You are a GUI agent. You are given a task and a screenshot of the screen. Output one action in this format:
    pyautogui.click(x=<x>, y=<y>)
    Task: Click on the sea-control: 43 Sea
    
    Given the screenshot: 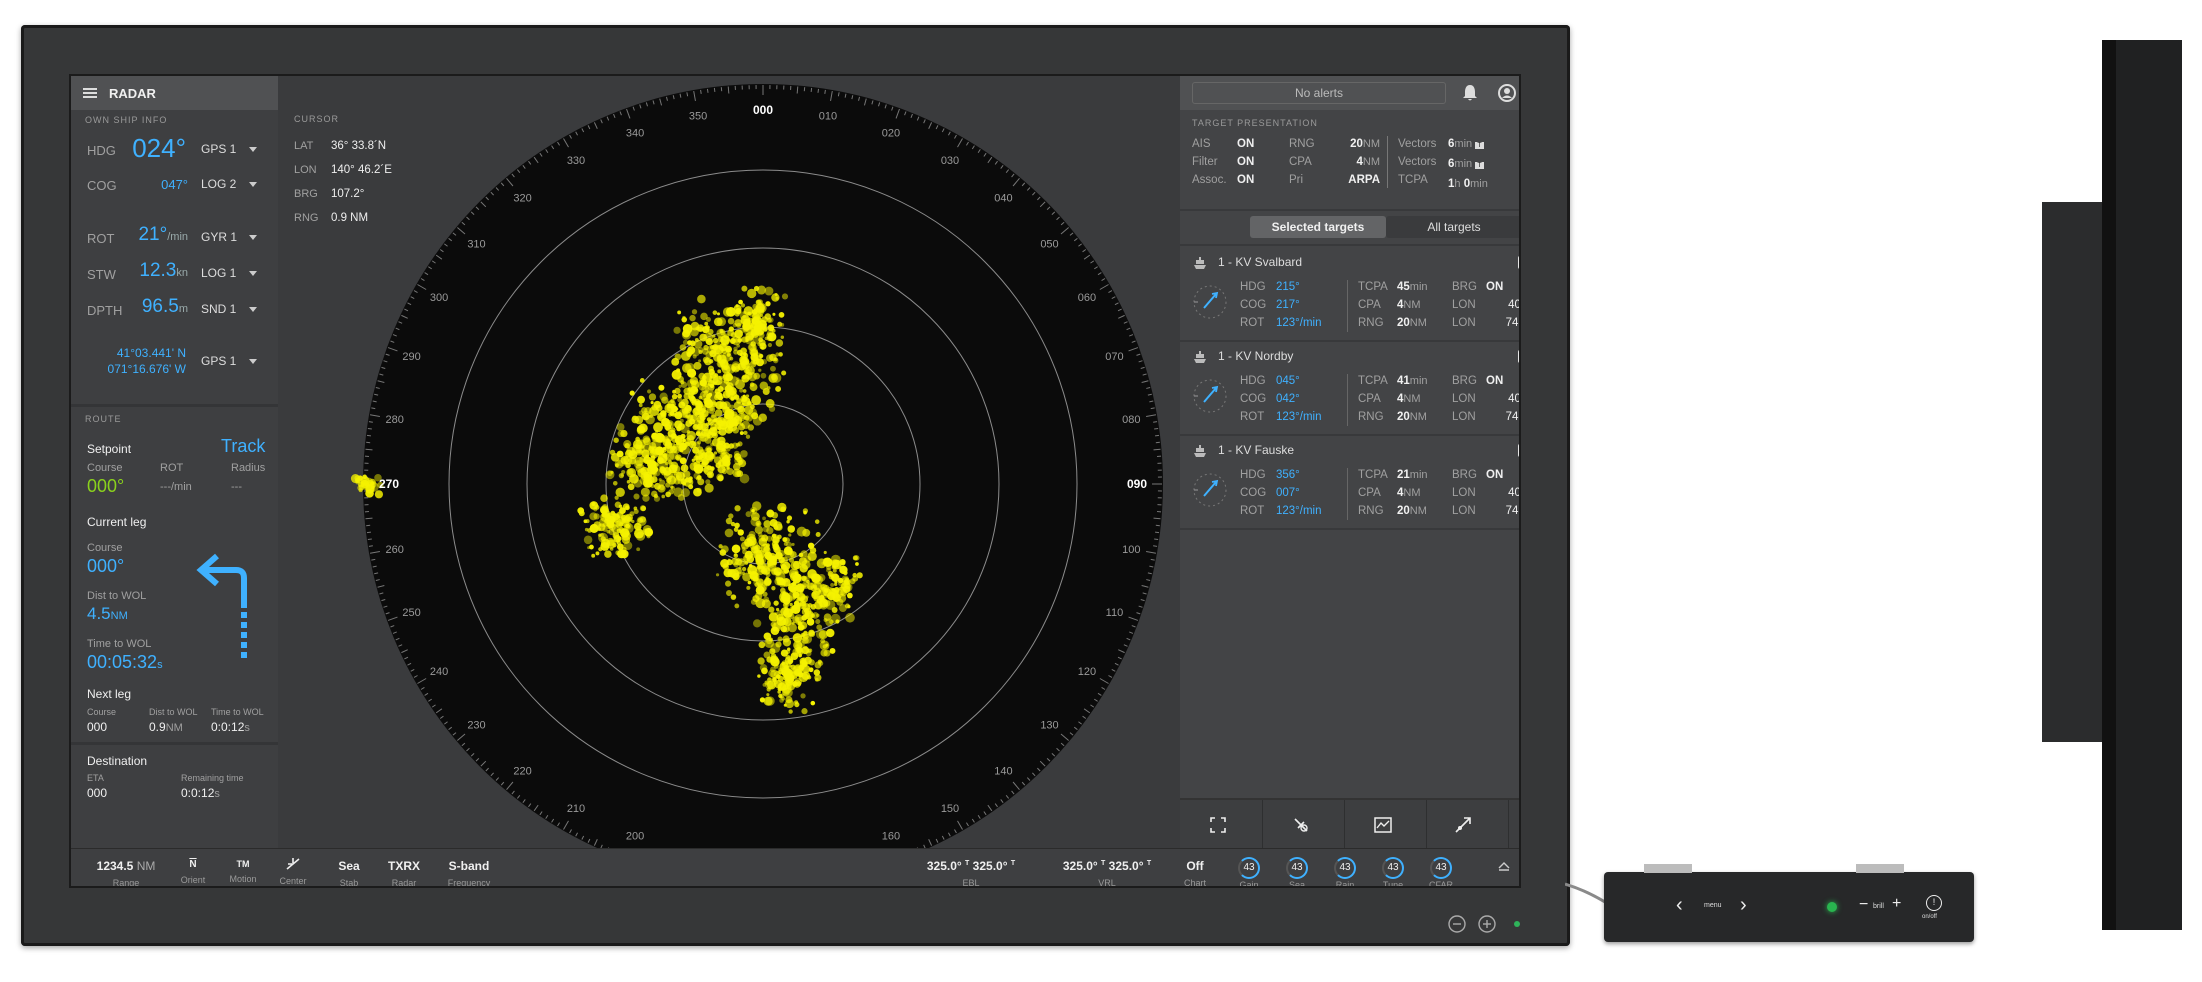 What is the action you would take?
    pyautogui.click(x=1297, y=867)
    